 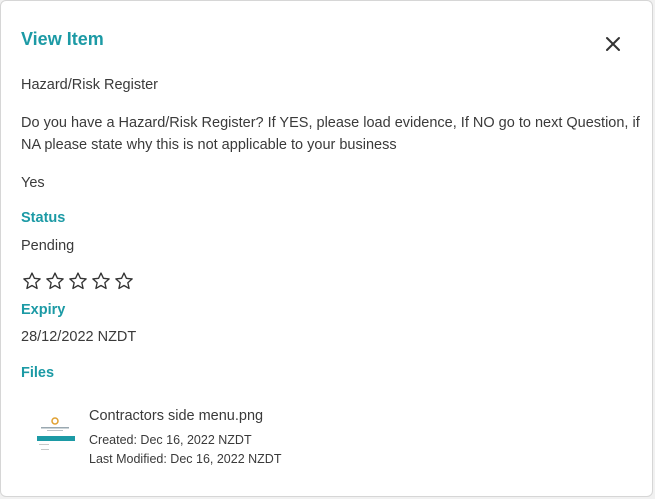 I want to click on file-thumbnail, so click(x=55, y=435).